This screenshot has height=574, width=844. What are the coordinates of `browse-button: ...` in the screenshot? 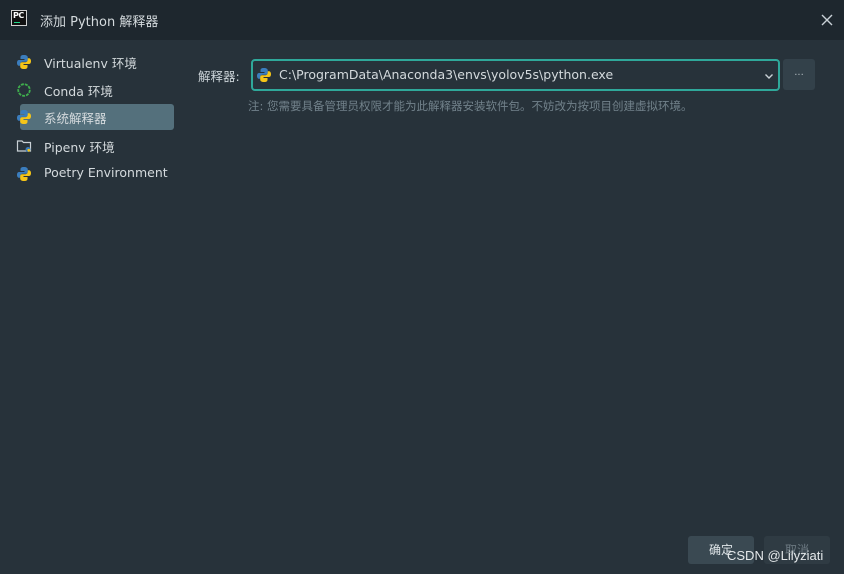 It's located at (799, 74).